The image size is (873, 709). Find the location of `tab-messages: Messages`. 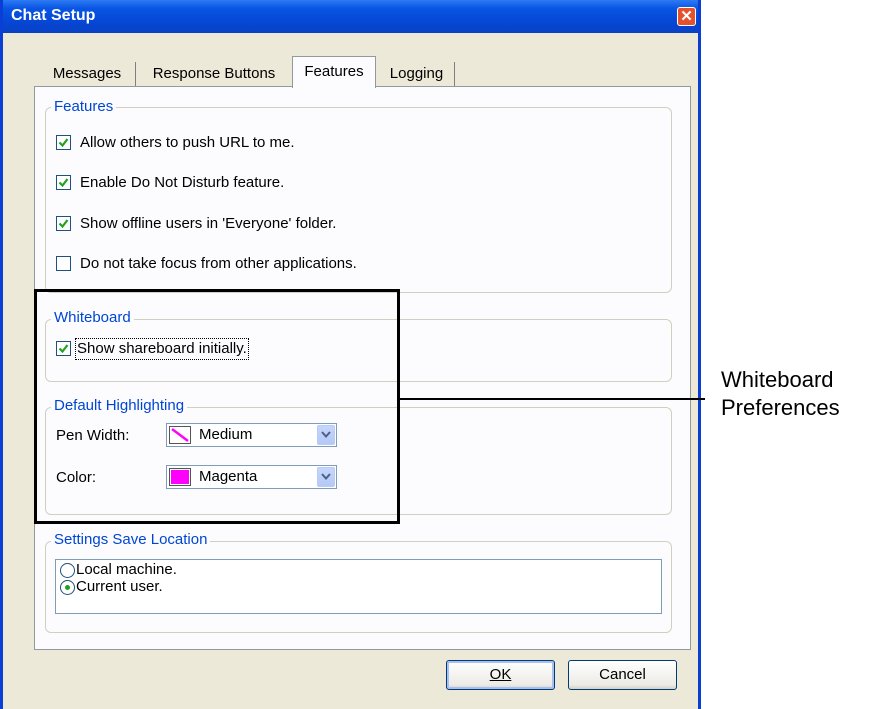

tab-messages: Messages is located at coordinates (87, 74).